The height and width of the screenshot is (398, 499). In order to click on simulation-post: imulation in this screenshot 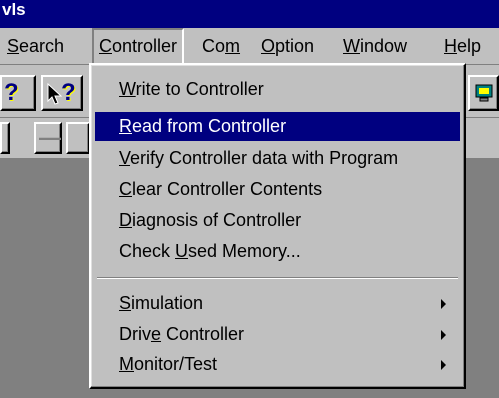, I will do `click(167, 303)`.